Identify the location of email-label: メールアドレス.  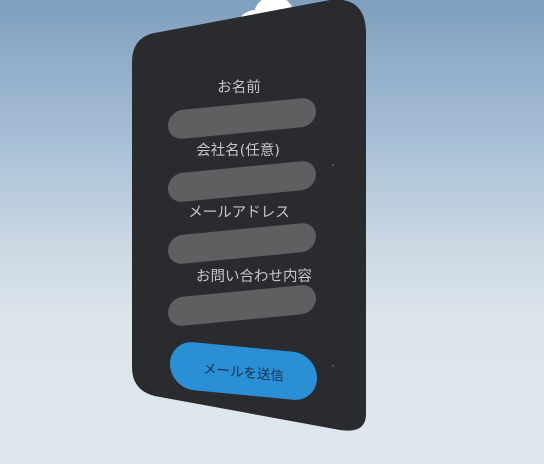
(239, 213).